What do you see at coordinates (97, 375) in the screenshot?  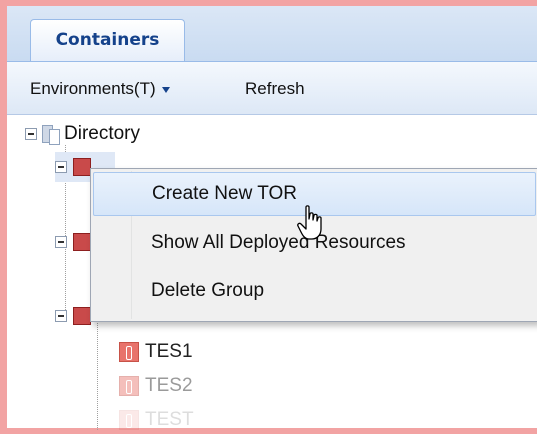 I see `tree-connector` at bounding box center [97, 375].